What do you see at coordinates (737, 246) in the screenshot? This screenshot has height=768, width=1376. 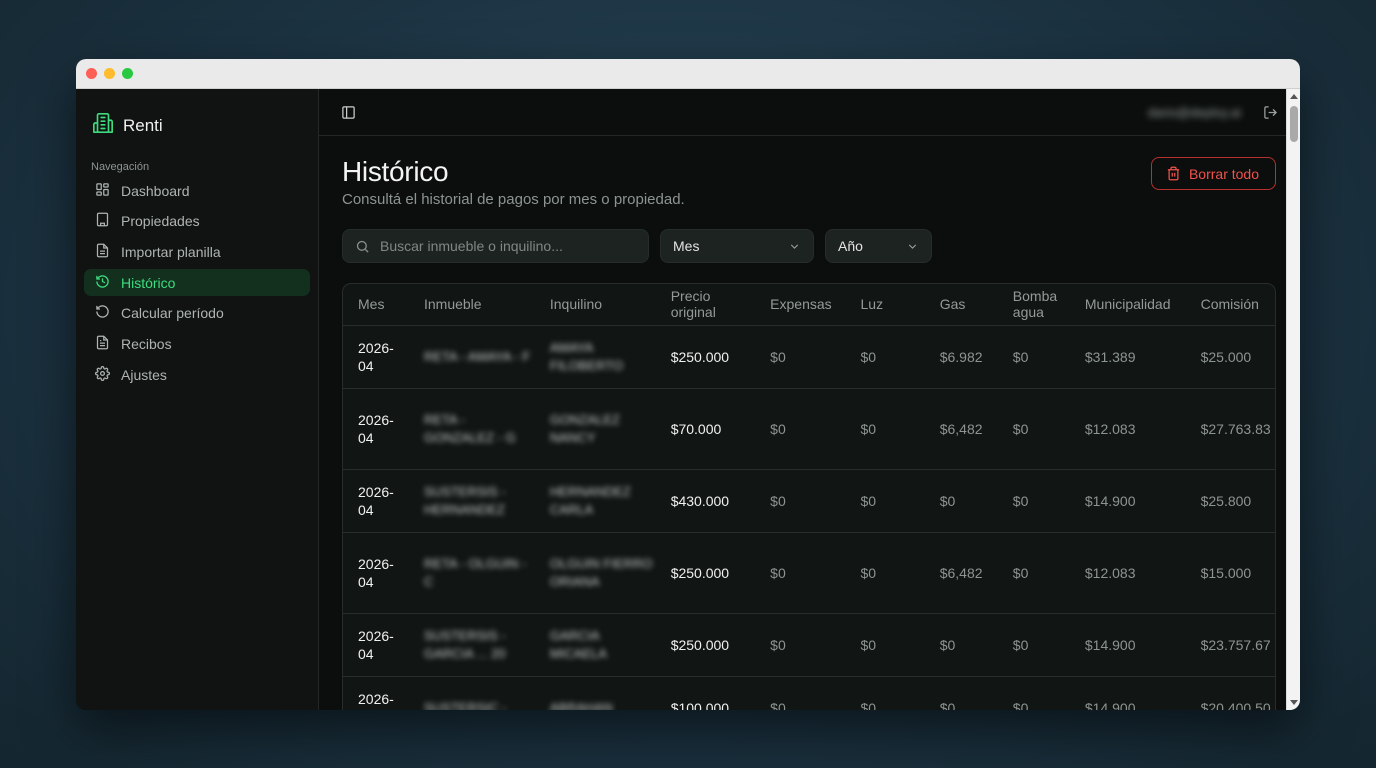 I see `month-select: Mes` at bounding box center [737, 246].